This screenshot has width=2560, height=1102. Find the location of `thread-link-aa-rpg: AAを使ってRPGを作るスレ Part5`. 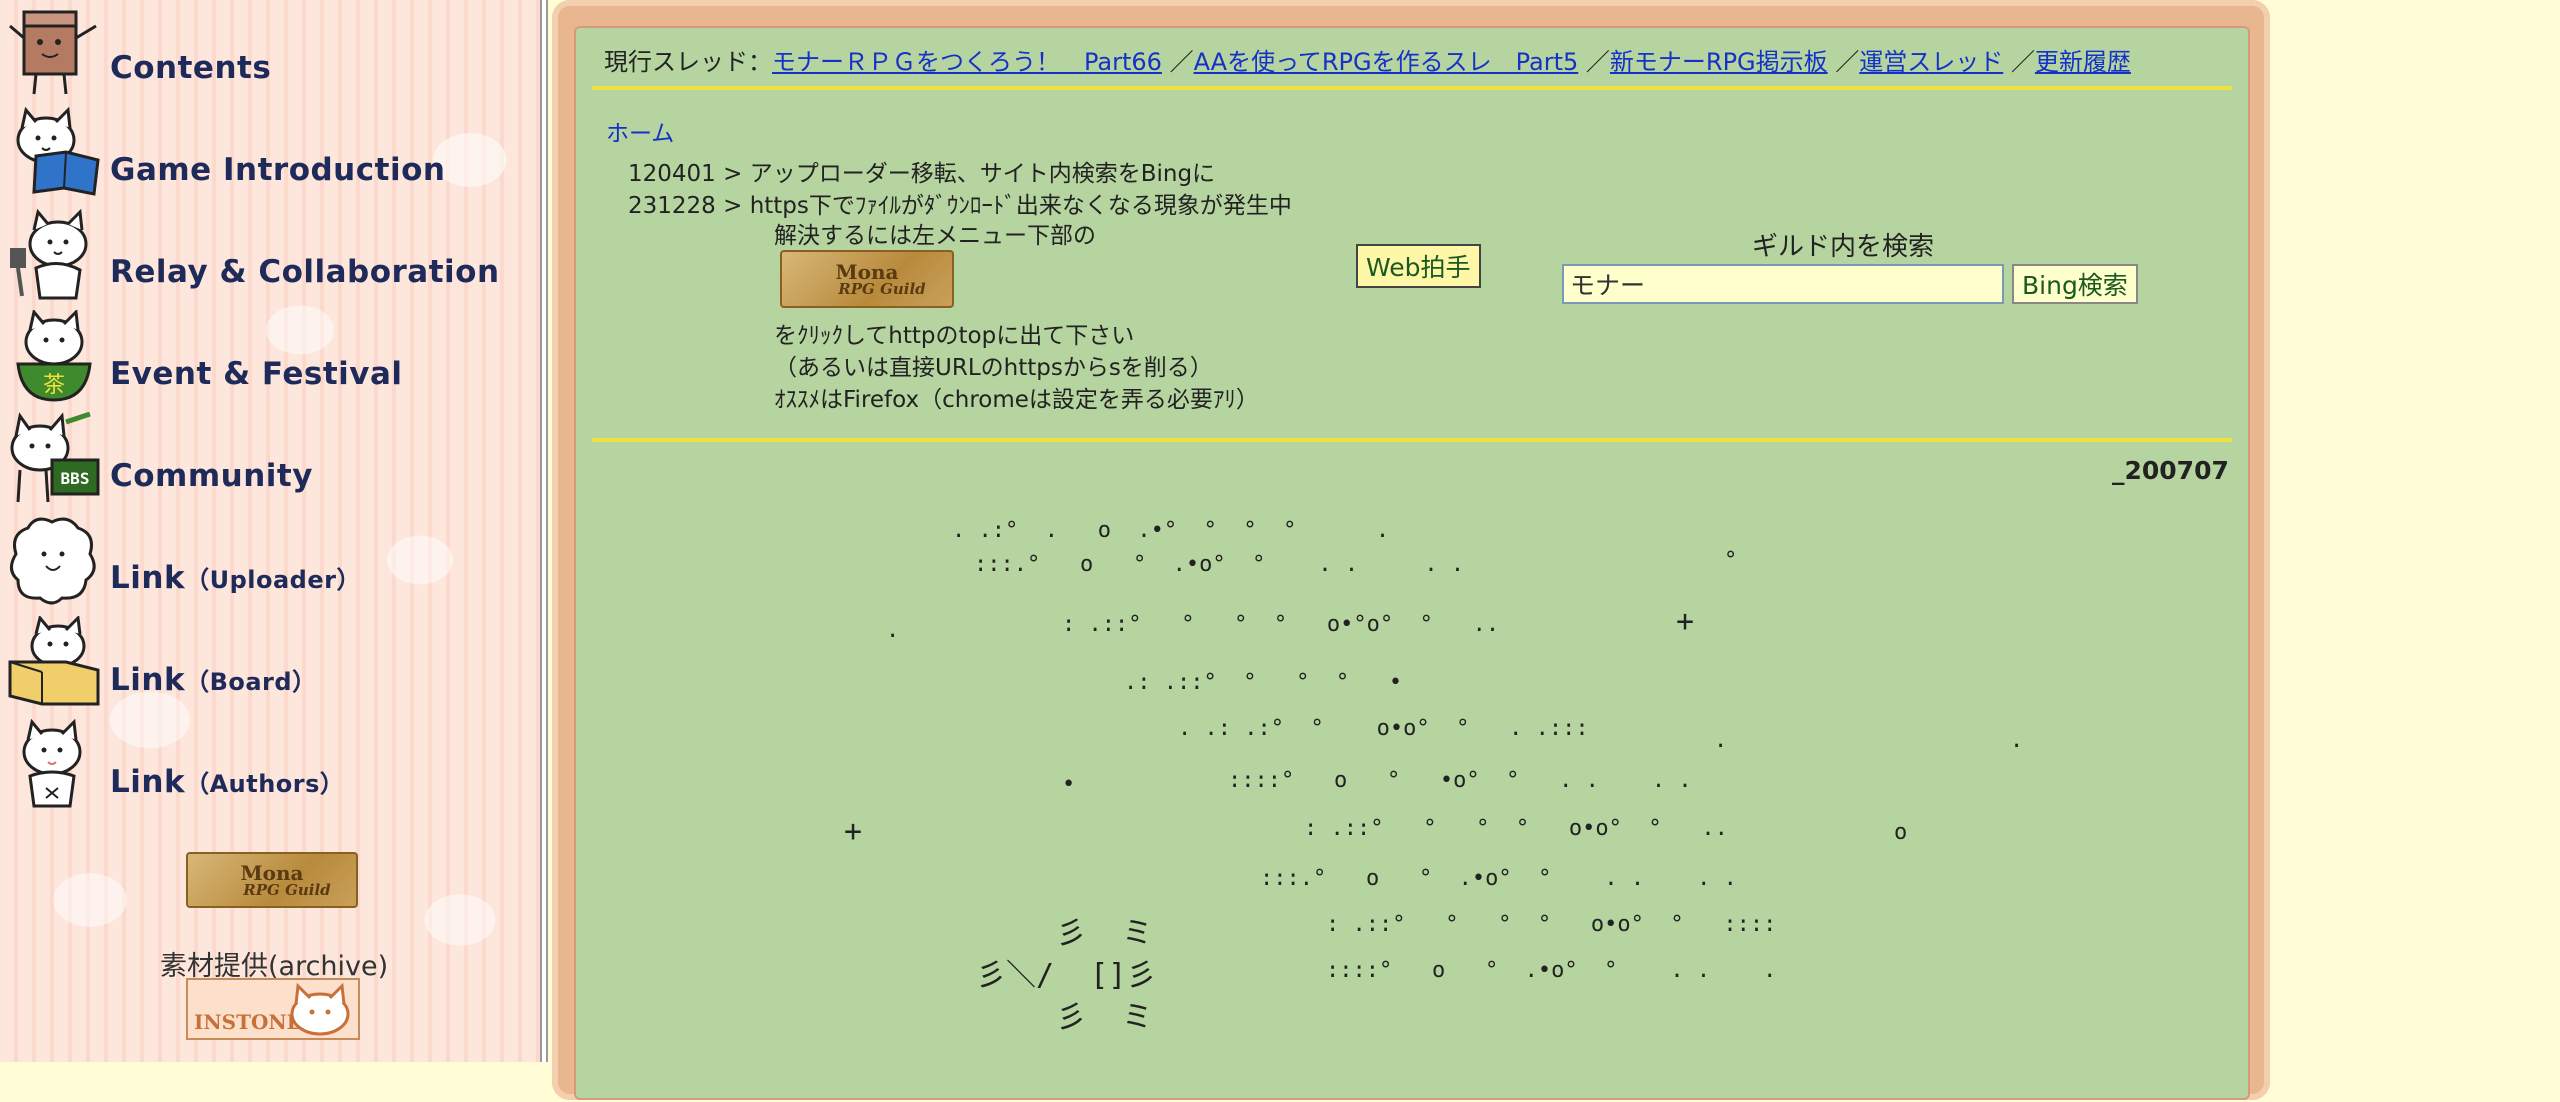

thread-link-aa-rpg: AAを使ってRPGを作るスレ Part5 is located at coordinates (1386, 62).